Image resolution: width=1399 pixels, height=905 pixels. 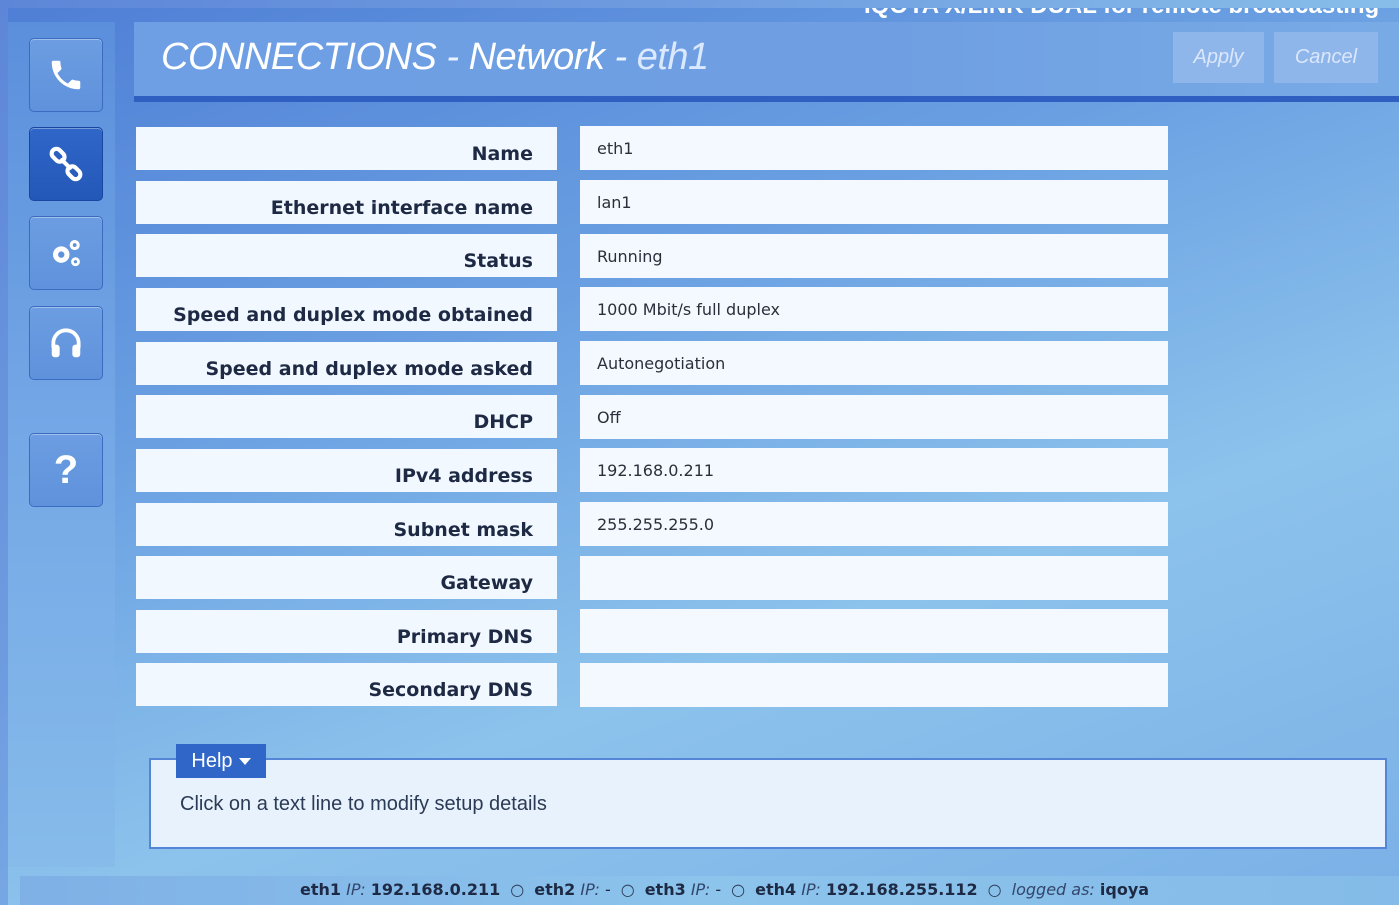 What do you see at coordinates (1053, 889) in the screenshot?
I see `logged-as-label: logged as:` at bounding box center [1053, 889].